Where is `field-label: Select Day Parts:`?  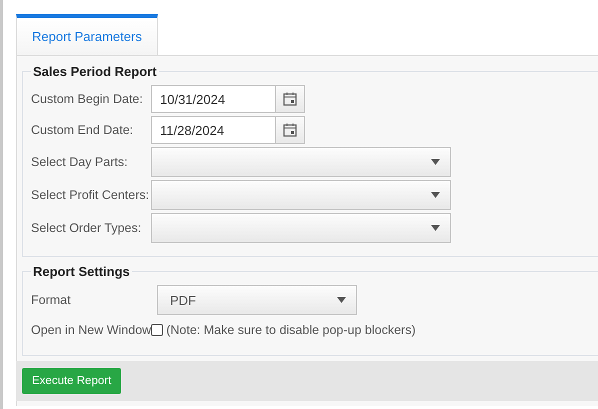 field-label: Select Day Parts: is located at coordinates (80, 162).